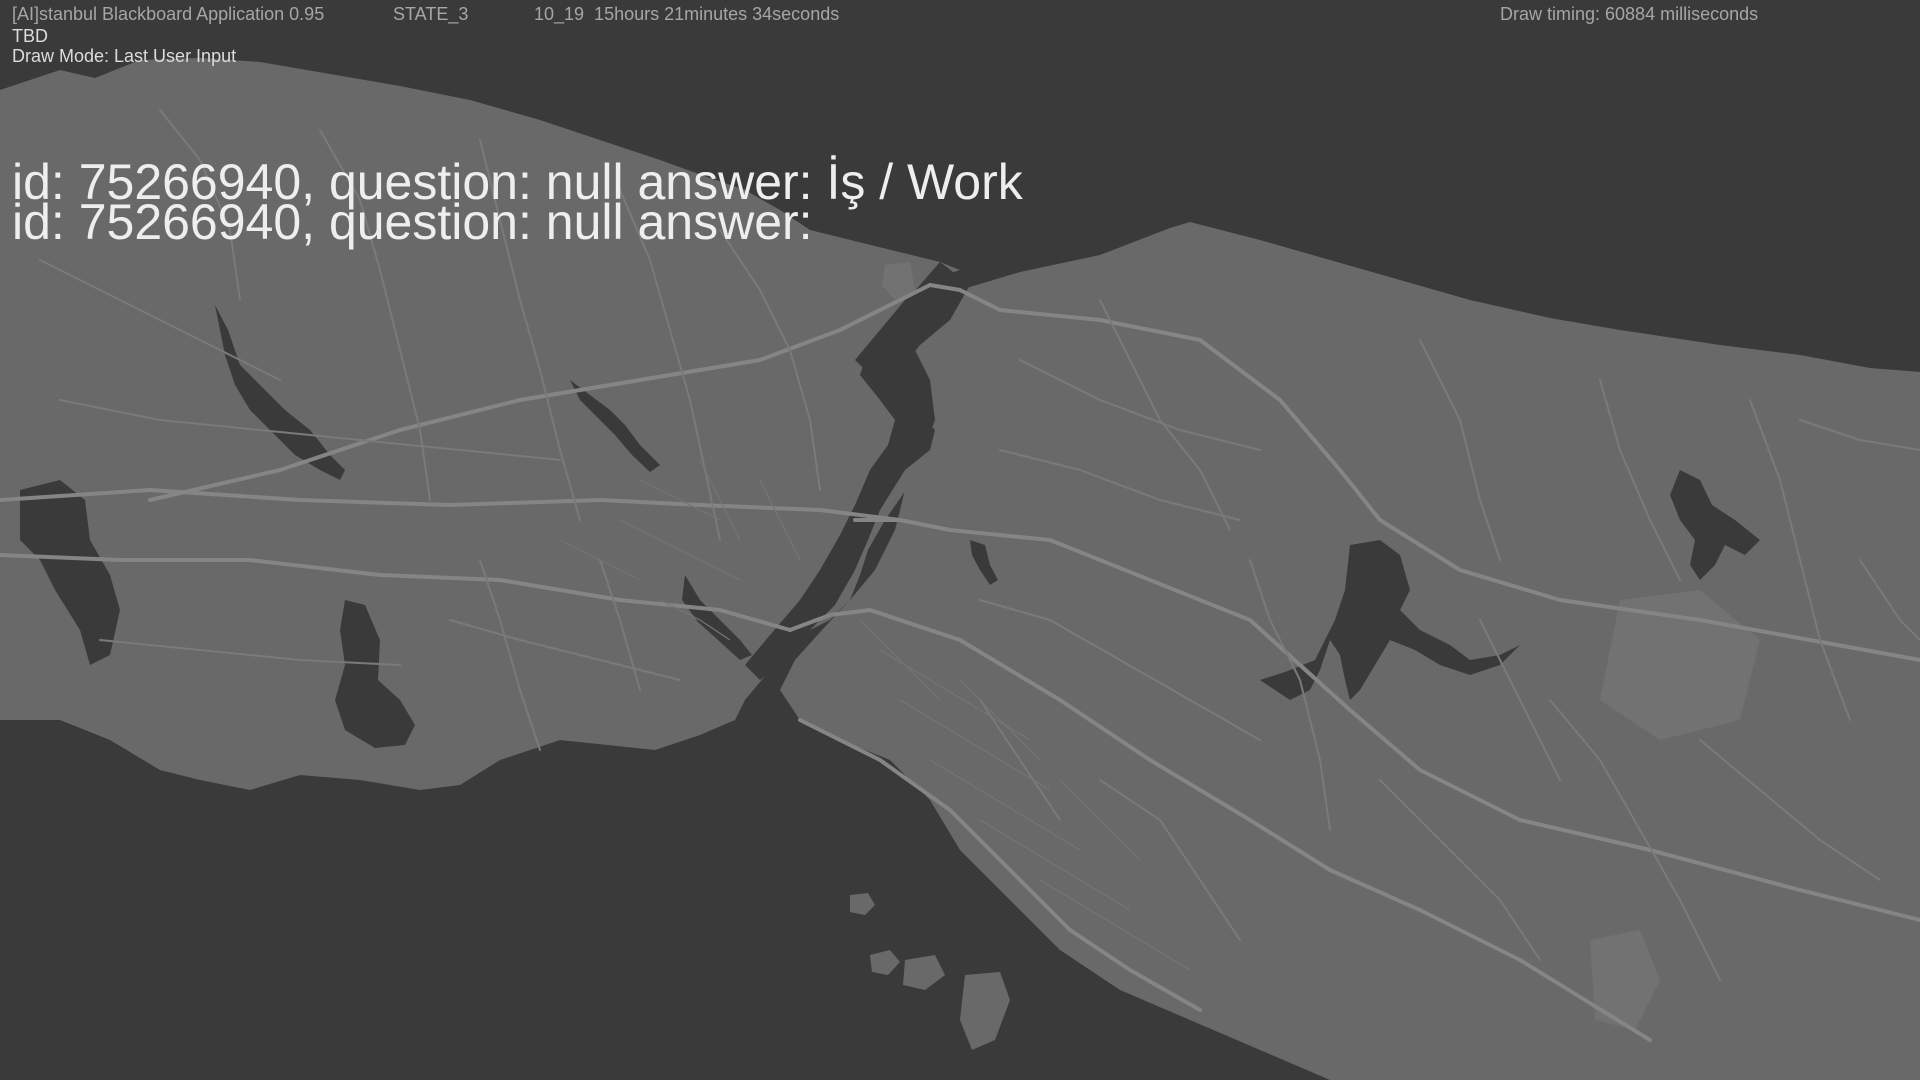  What do you see at coordinates (412, 222) in the screenshot?
I see `qa-entry: id: 75266940, question: null answer:` at bounding box center [412, 222].